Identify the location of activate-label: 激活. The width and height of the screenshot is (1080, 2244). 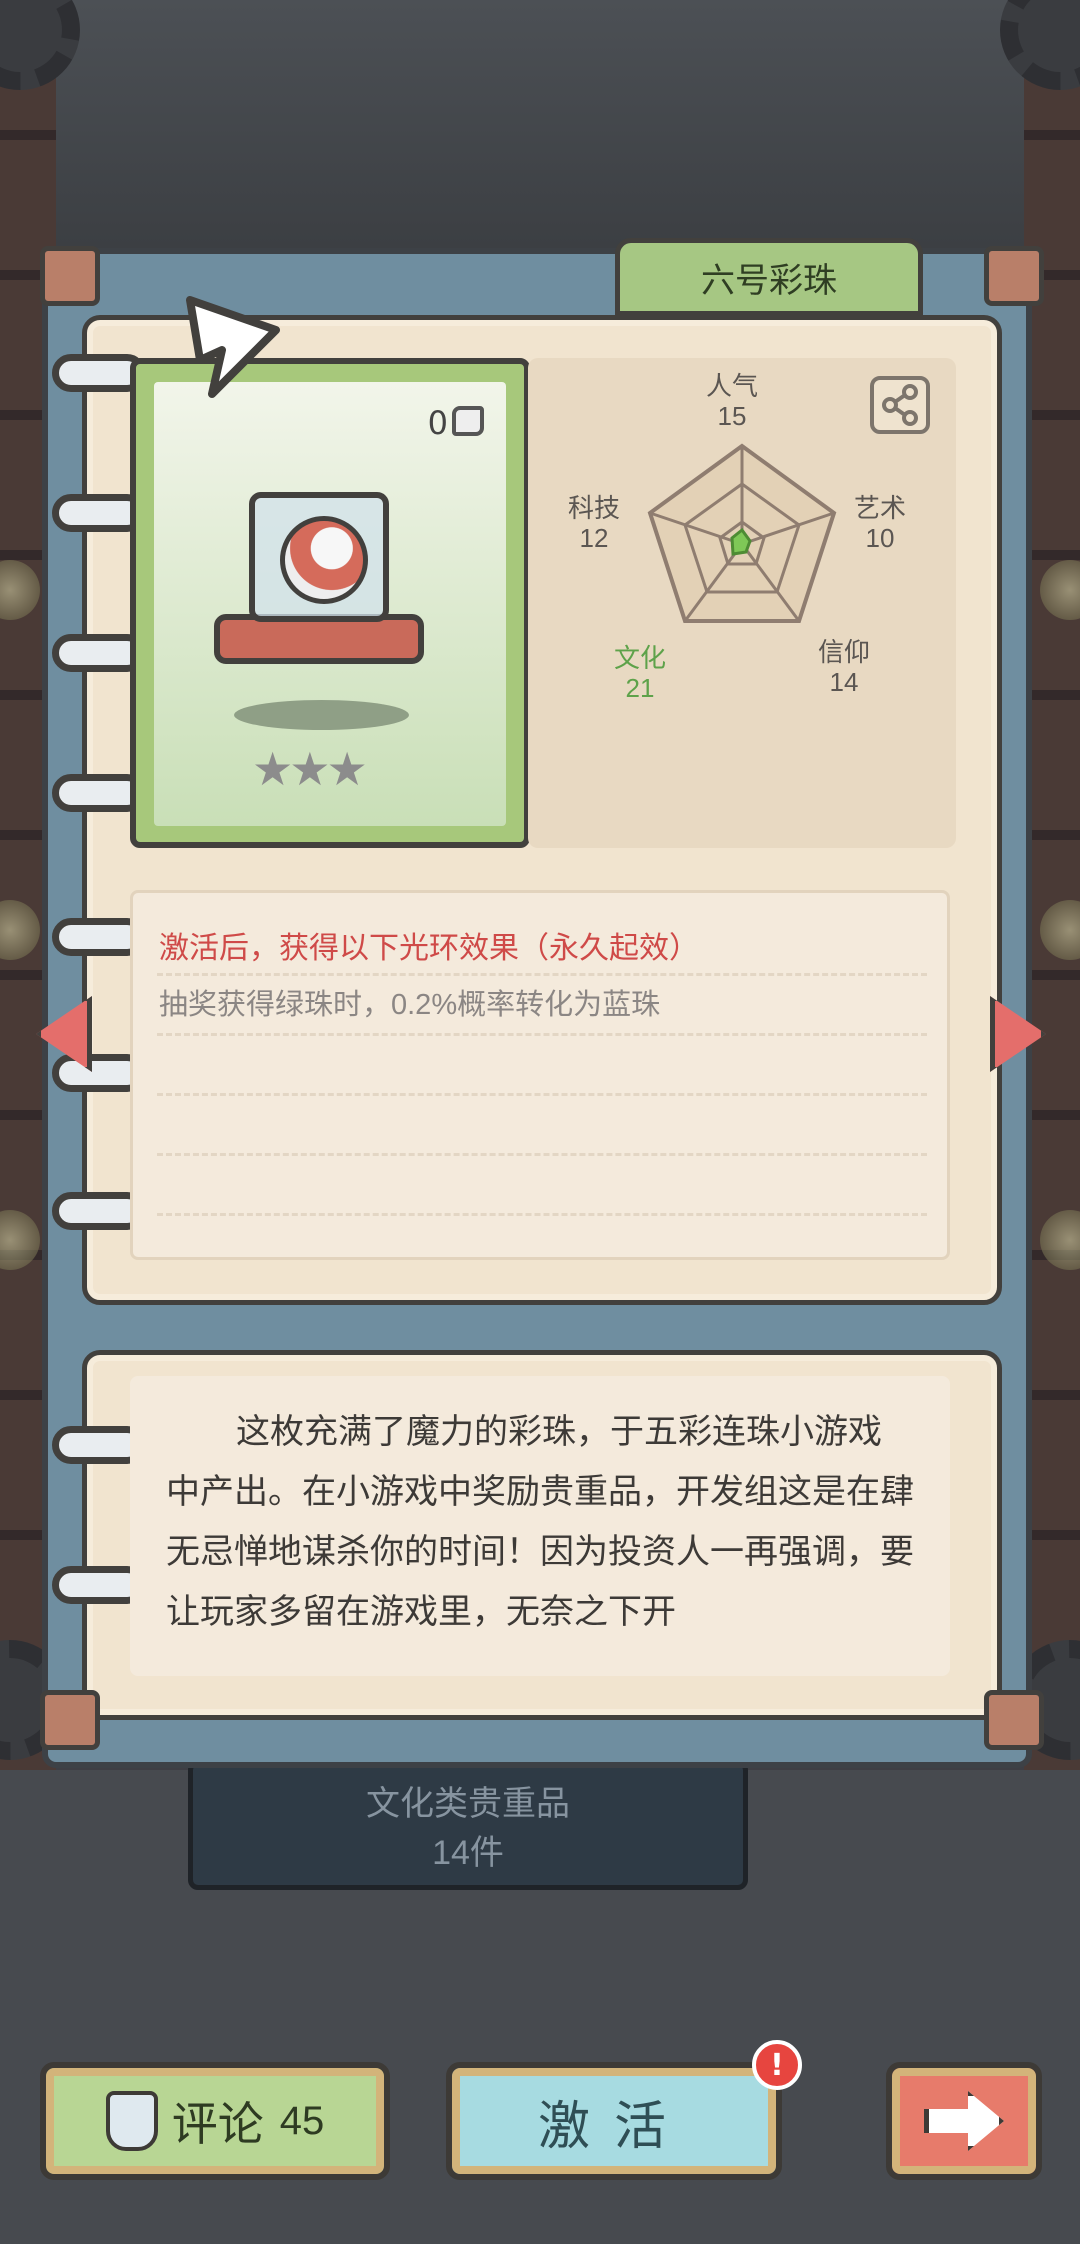
(613, 2126).